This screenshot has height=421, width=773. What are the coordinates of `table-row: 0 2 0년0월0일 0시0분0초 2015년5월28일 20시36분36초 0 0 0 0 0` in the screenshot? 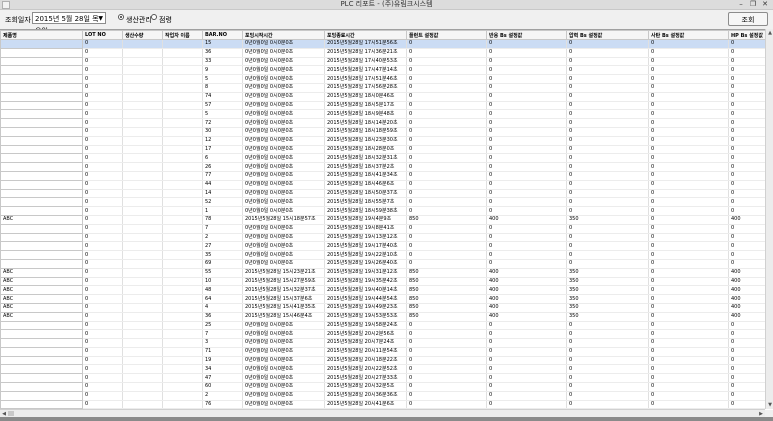 It's located at (383, 395).